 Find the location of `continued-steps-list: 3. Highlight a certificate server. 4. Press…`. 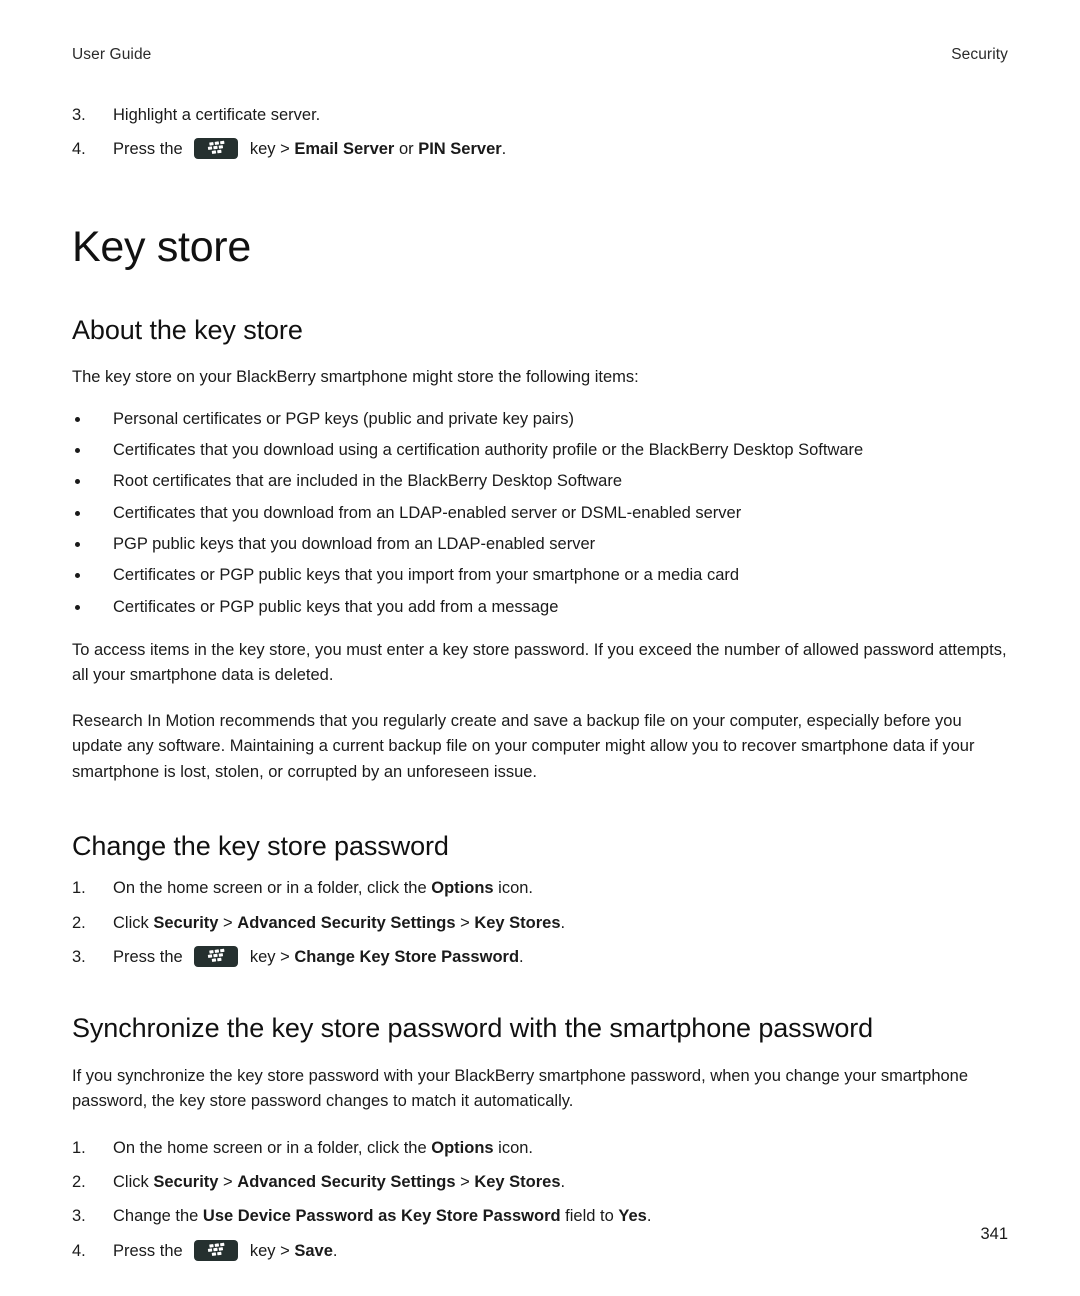

continued-steps-list: 3. Highlight a certificate server. 4. Press… is located at coordinates (540, 132).